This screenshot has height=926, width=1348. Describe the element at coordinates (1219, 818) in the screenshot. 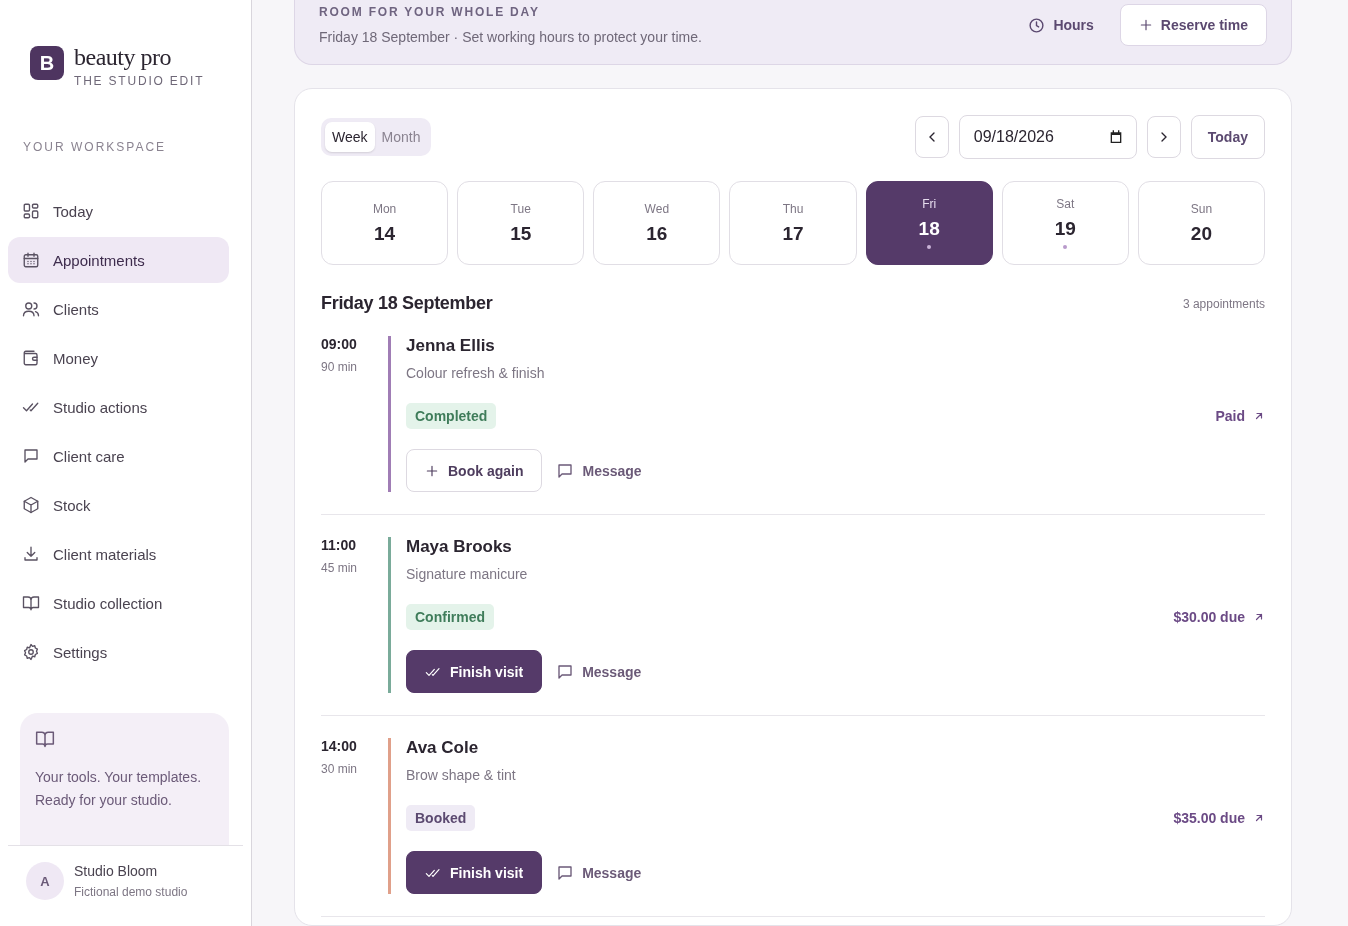

I see `payment-link: $35.00 due` at that location.